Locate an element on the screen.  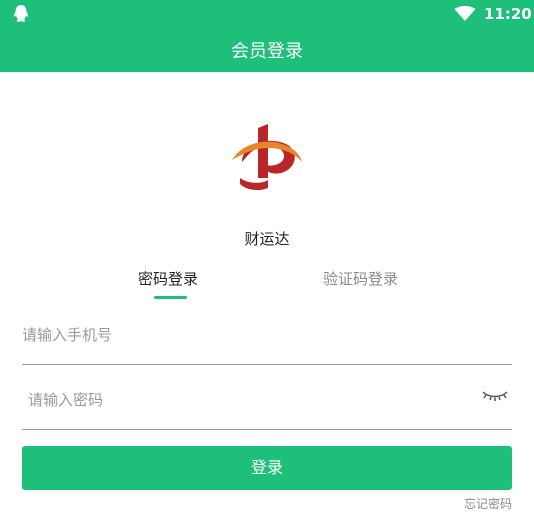
page-title: 会员登录 is located at coordinates (267, 51).